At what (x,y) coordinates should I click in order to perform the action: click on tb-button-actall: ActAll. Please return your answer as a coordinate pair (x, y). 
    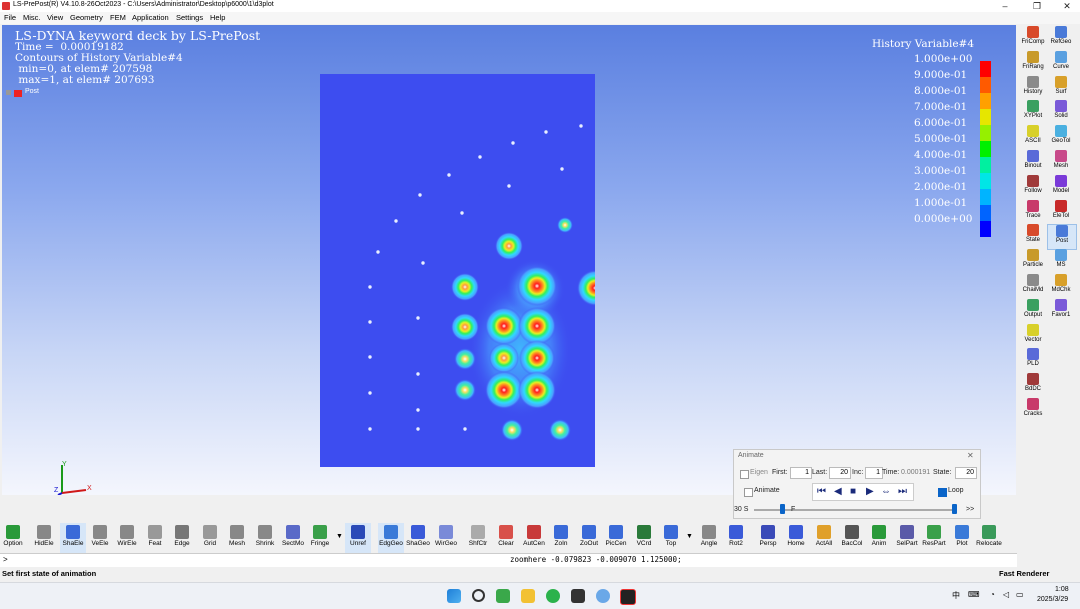
    Looking at the image, I should click on (824, 538).